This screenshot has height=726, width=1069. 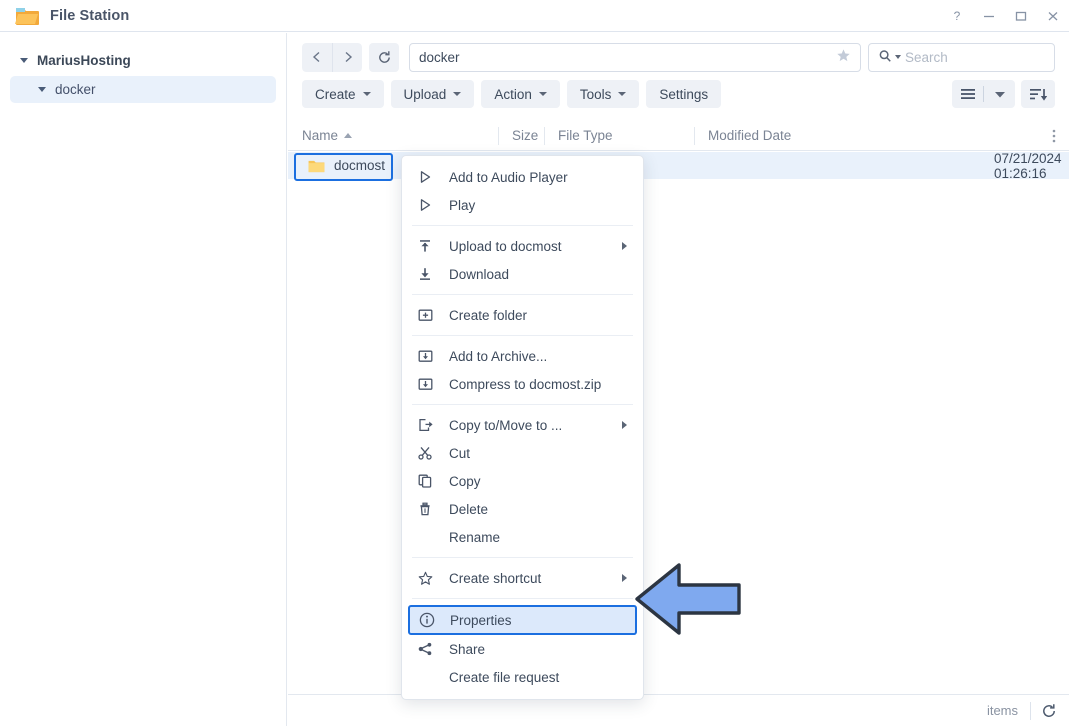 I want to click on navigation-bar: docker Search, so click(x=678, y=53).